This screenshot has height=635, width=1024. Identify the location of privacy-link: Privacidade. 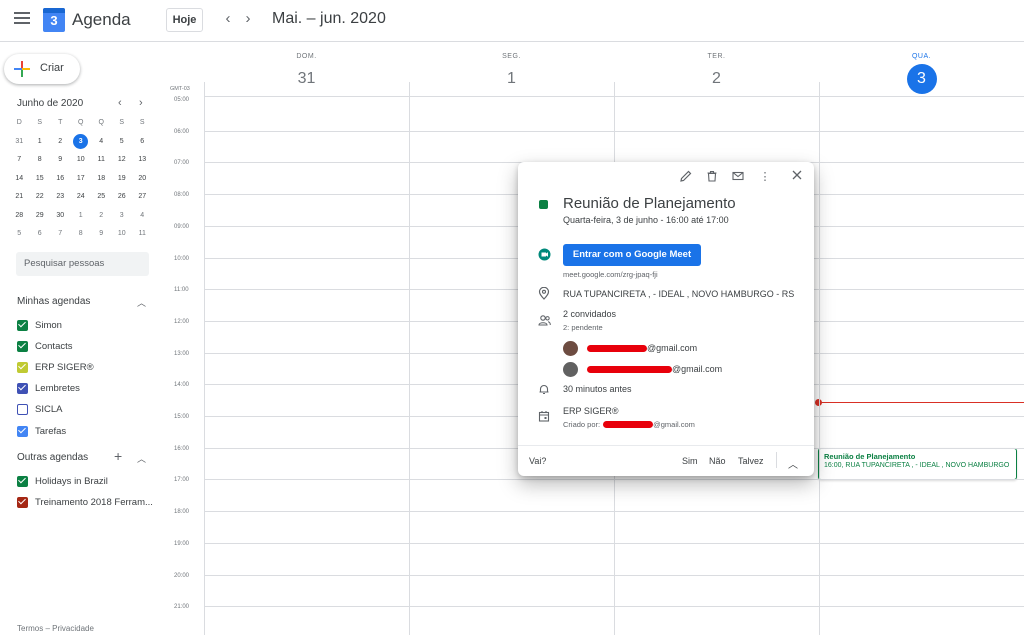
(73, 628).